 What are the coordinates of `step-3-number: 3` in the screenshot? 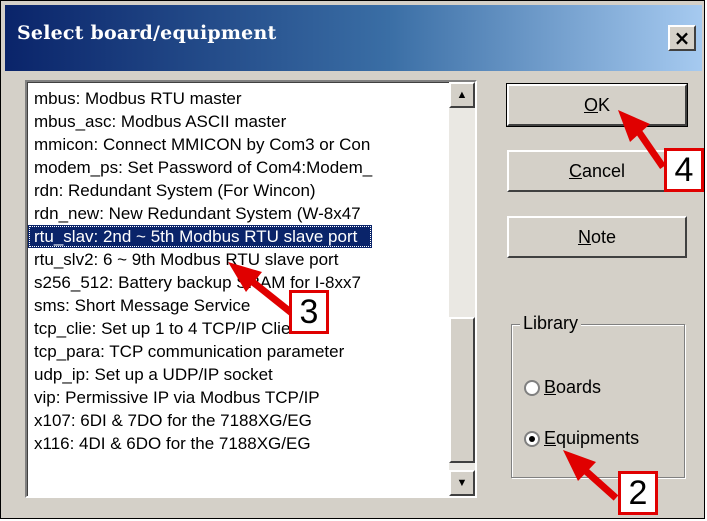 It's located at (309, 311).